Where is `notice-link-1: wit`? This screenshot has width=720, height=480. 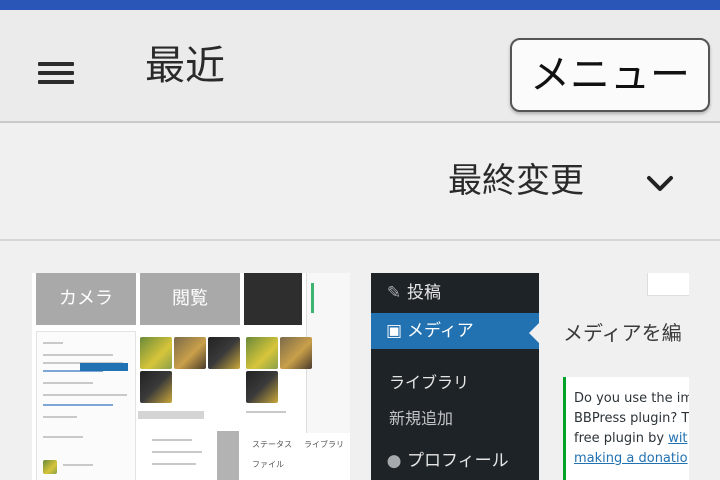 notice-link-1: wit is located at coordinates (678, 438).